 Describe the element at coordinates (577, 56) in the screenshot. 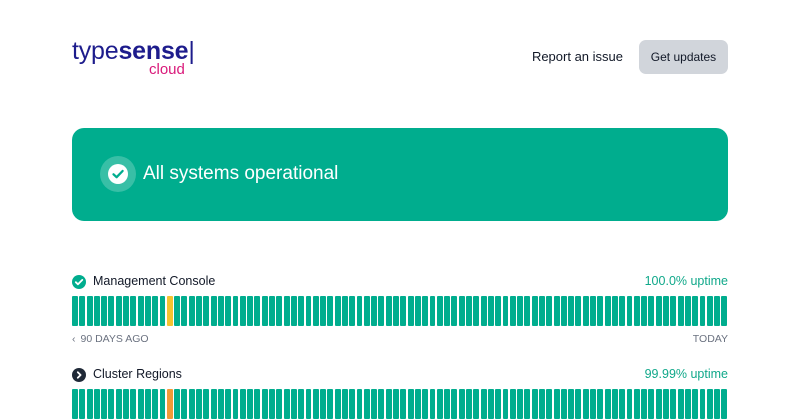

I see `report-issue-link: Report an issue` at that location.